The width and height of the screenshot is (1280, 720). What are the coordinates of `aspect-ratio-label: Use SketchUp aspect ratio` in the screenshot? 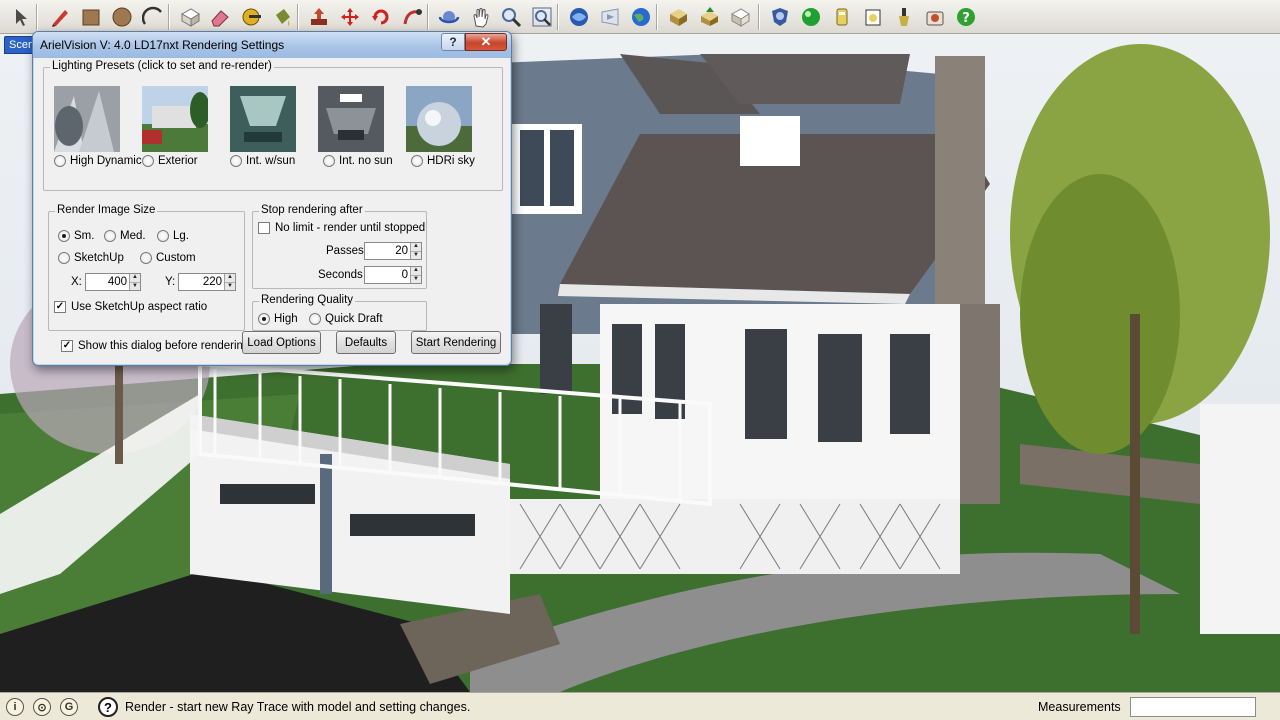 It's located at (139, 307).